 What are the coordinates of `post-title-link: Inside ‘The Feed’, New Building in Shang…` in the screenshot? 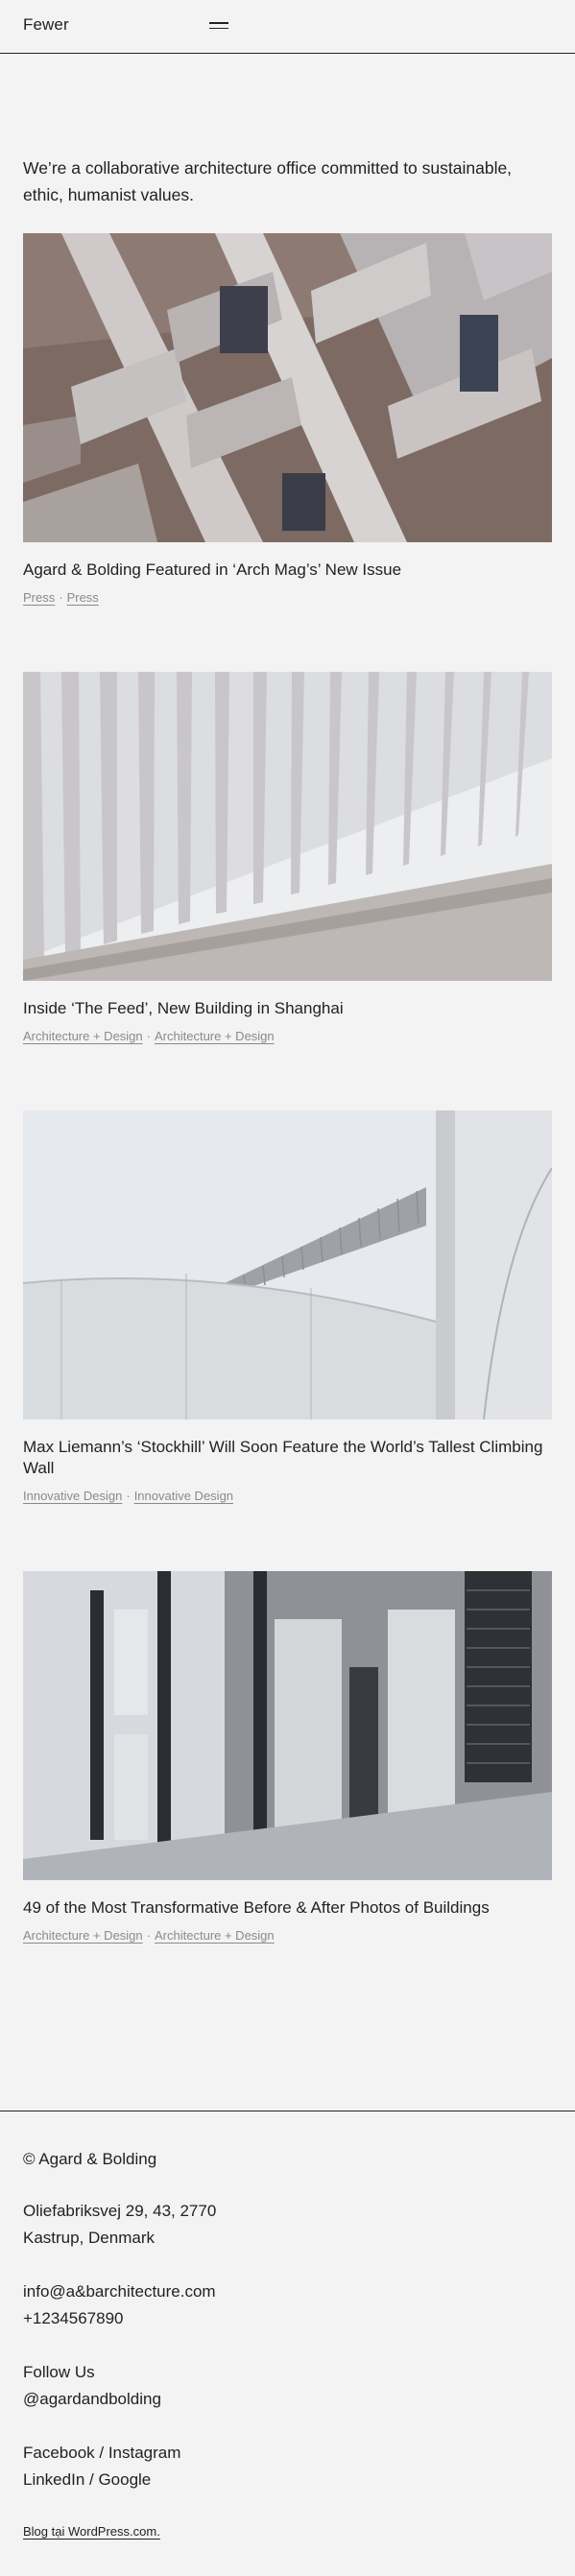 It's located at (183, 1008).